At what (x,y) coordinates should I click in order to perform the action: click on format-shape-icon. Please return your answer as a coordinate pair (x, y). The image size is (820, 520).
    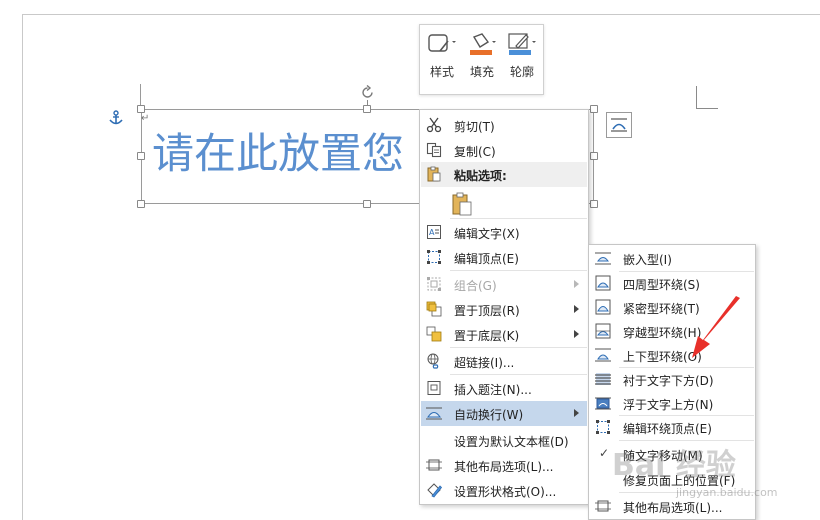
    Looking at the image, I should click on (434, 490).